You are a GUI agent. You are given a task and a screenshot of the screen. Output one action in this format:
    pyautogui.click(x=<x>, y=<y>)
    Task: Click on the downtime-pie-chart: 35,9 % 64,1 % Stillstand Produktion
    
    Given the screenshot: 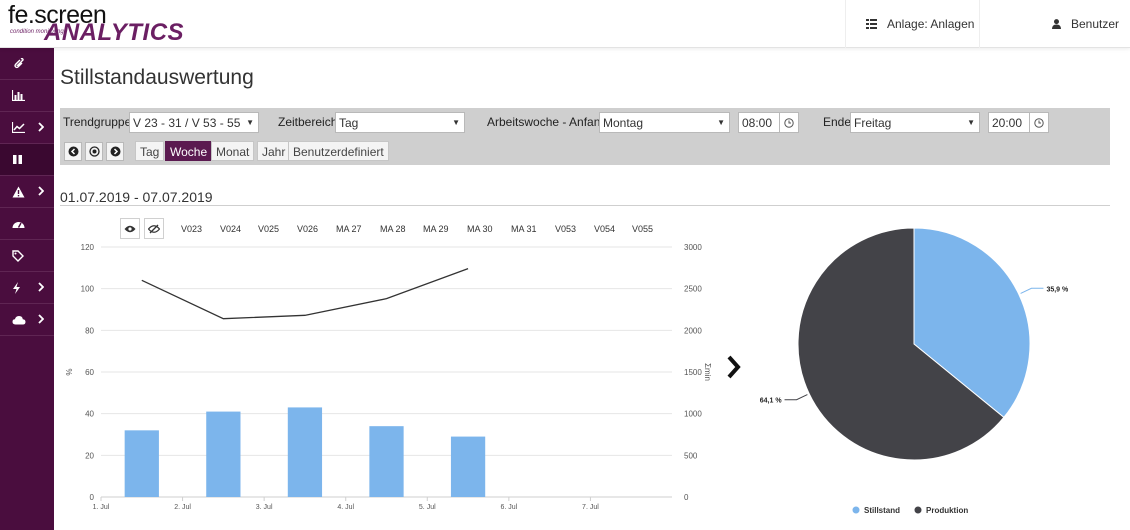 What is the action you would take?
    pyautogui.click(x=914, y=371)
    